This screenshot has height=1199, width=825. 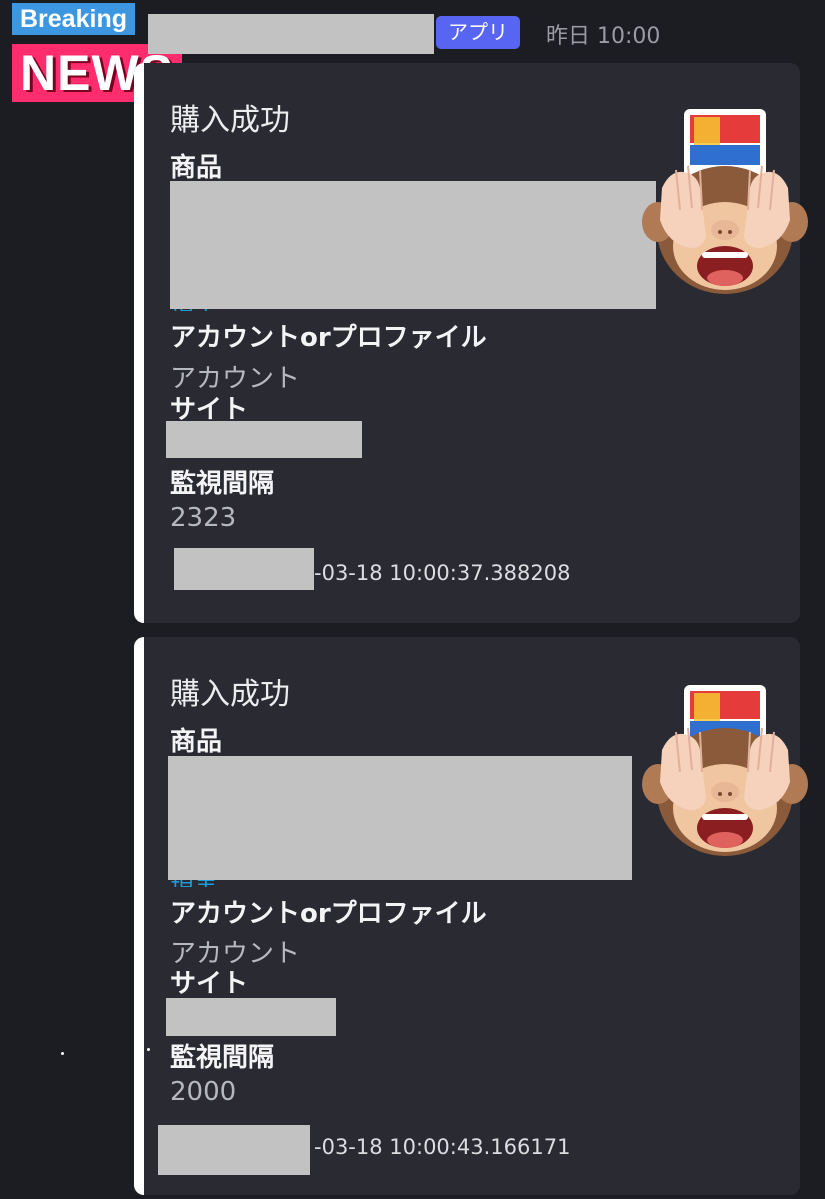 I want to click on message-timestamp: 昨日 10:00, so click(x=603, y=36).